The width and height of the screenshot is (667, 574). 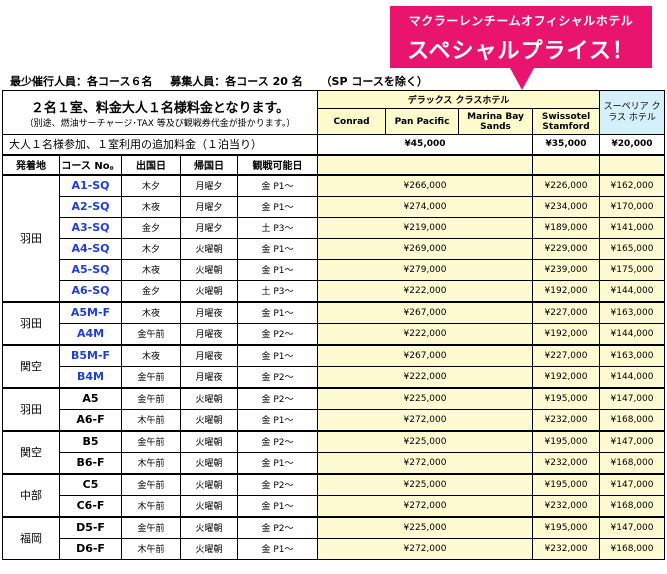 I want to click on price-swissotel: ¥239,000, so click(x=566, y=269).